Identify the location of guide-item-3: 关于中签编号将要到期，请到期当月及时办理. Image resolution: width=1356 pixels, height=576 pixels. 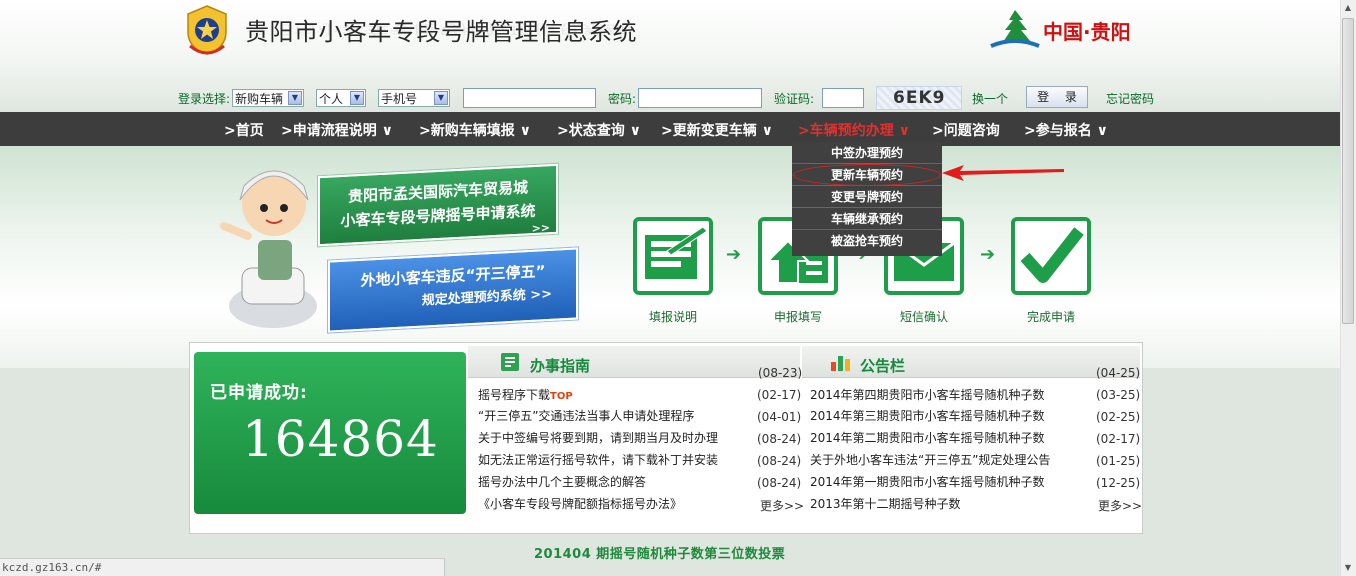
(598, 437).